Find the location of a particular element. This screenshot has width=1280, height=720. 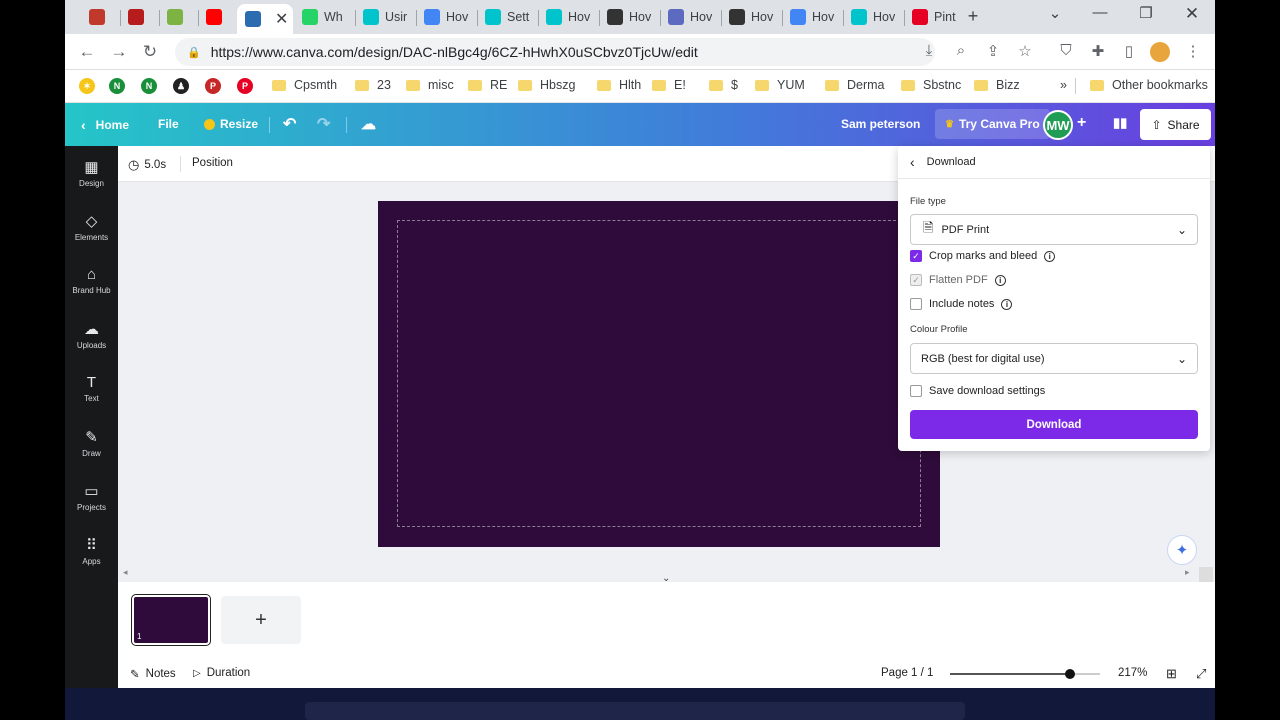

bookmark-star-icon: ☆ is located at coordinates (1025, 51).